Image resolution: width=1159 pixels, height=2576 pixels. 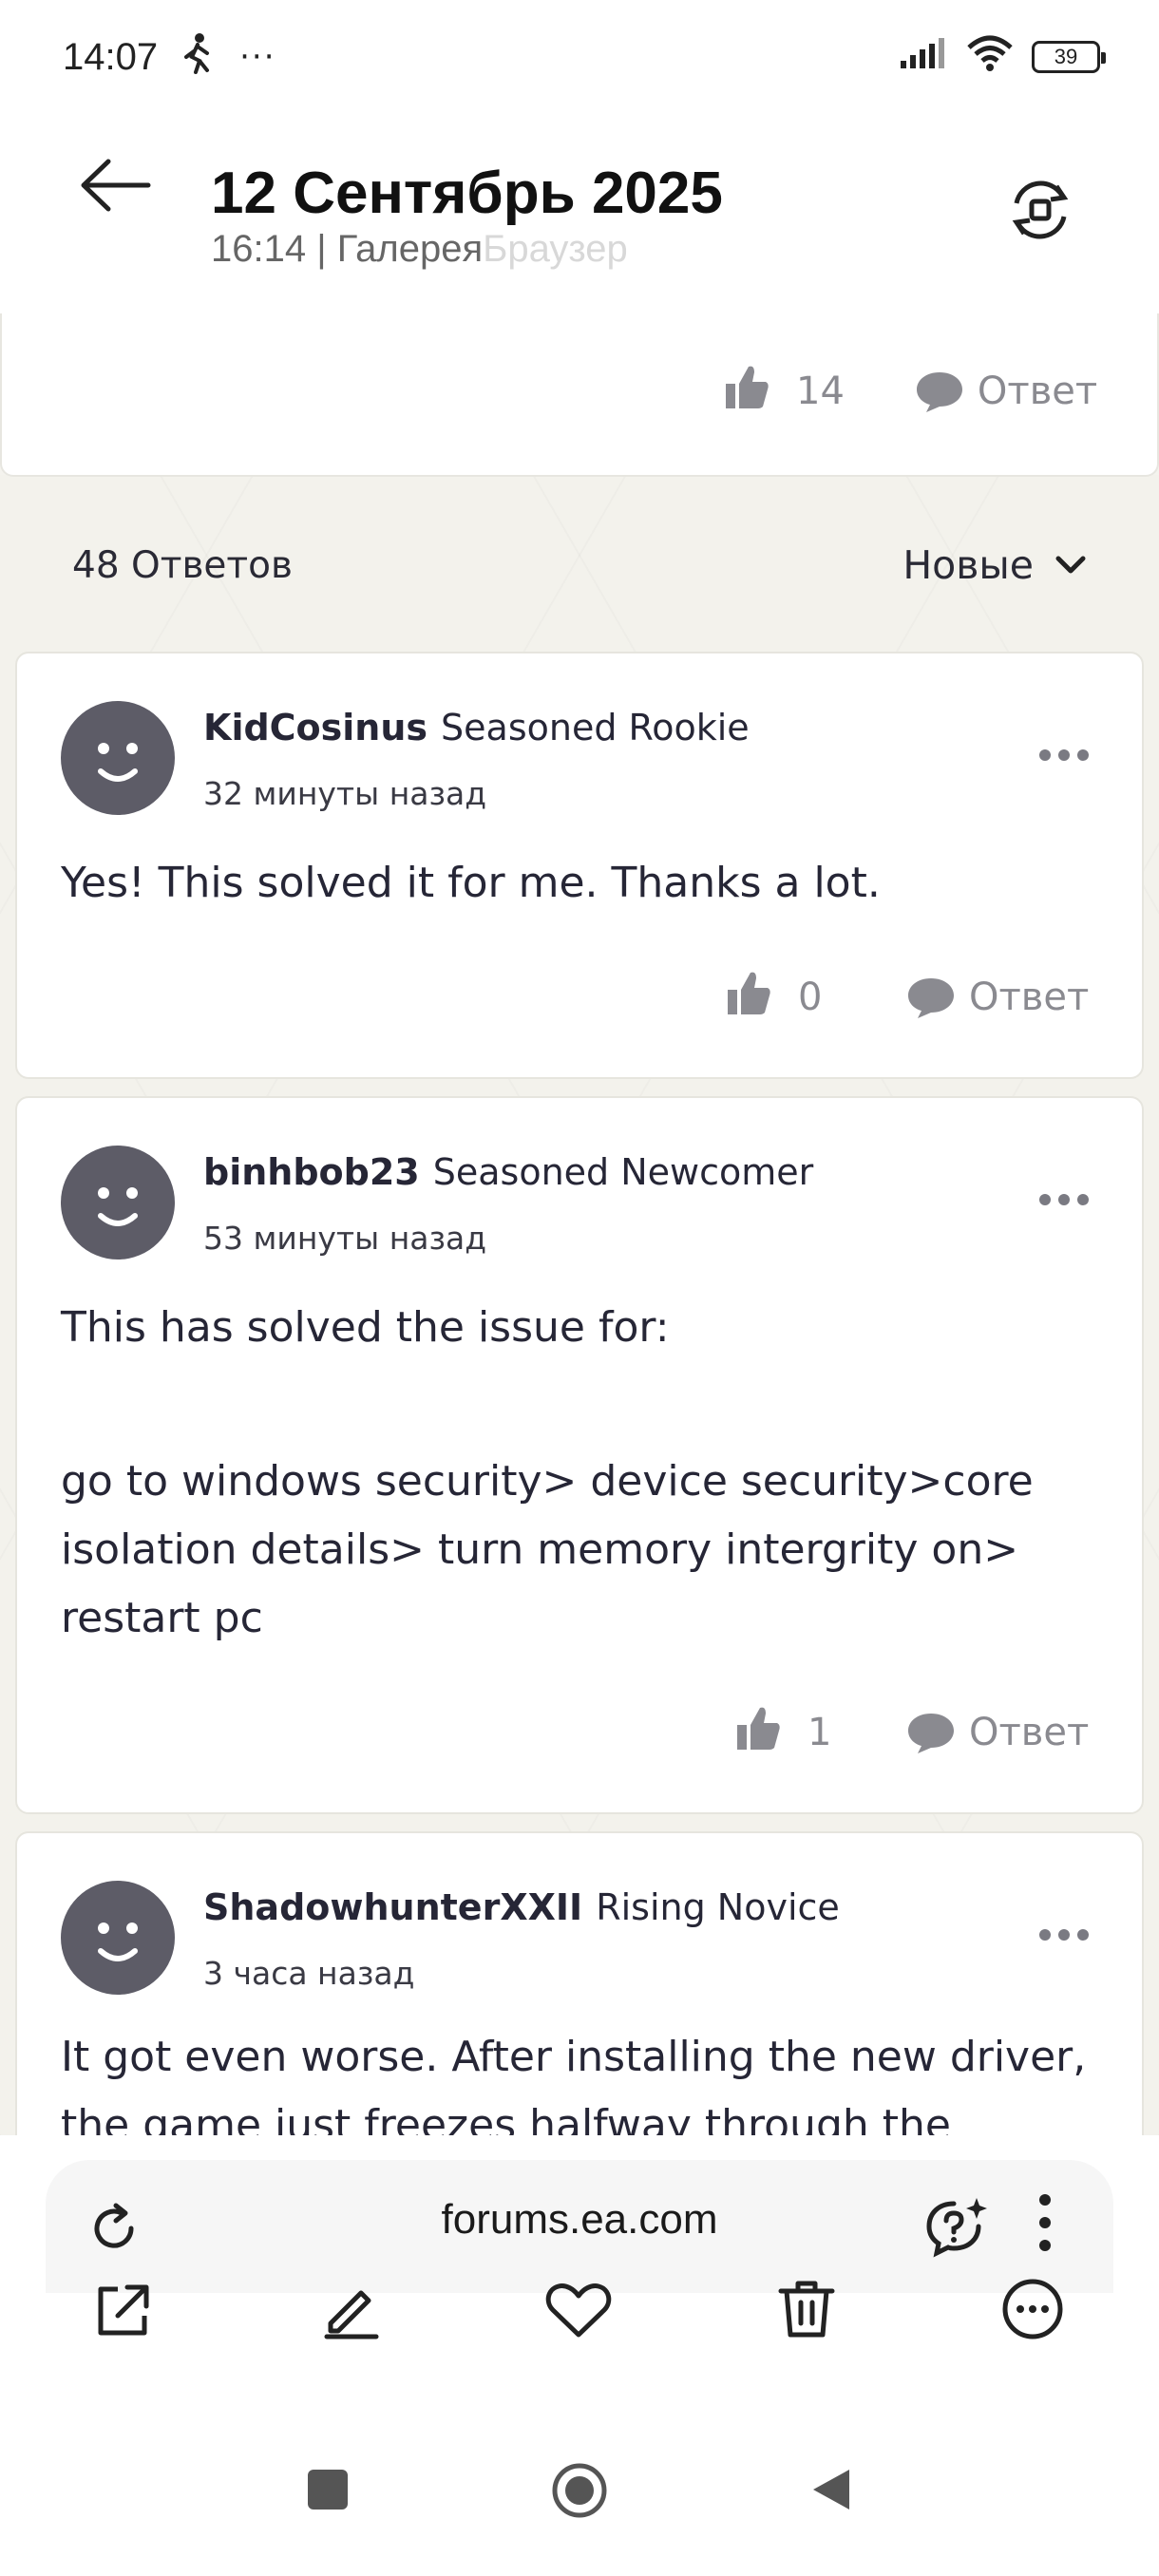 I want to click on original-post-card: 14 Ответ, so click(x=579, y=395).